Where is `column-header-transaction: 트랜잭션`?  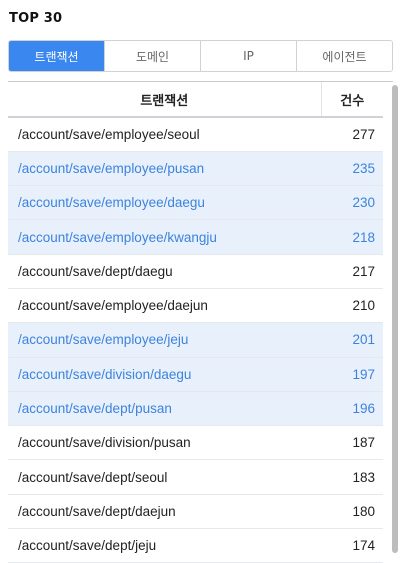
column-header-transaction: 트랜잭션 is located at coordinates (165, 100).